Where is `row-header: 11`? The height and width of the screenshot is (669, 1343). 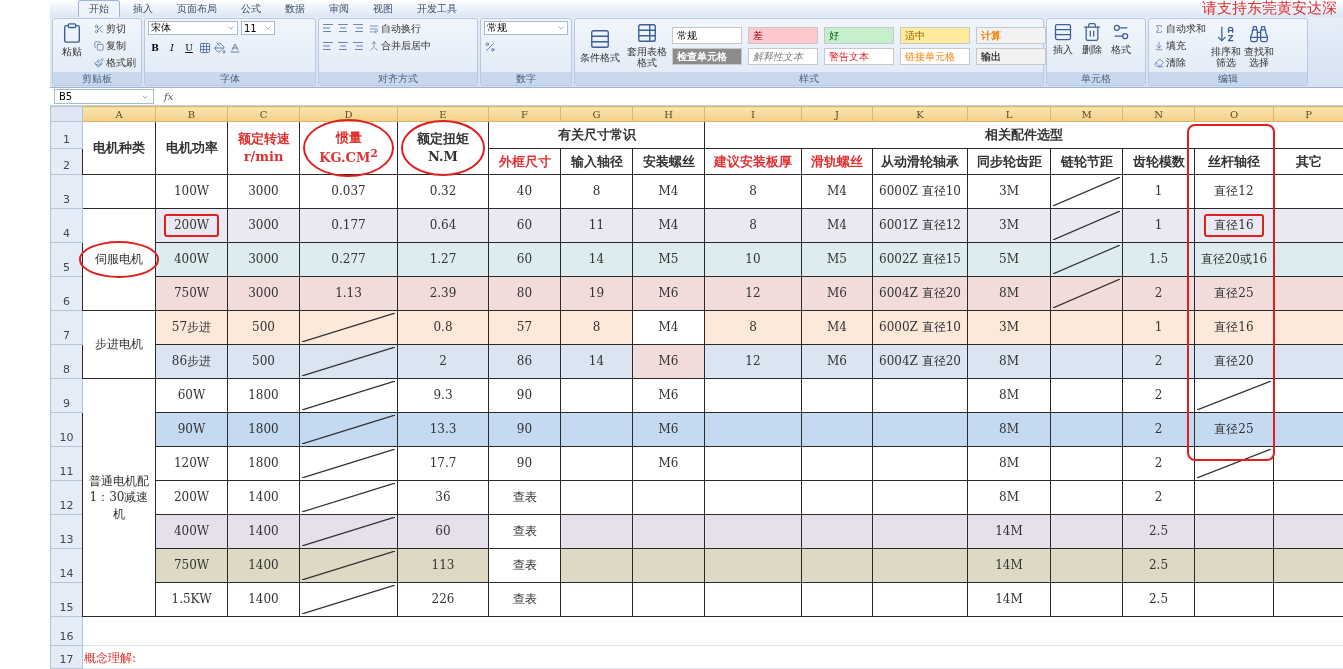 row-header: 11 is located at coordinates (66, 463).